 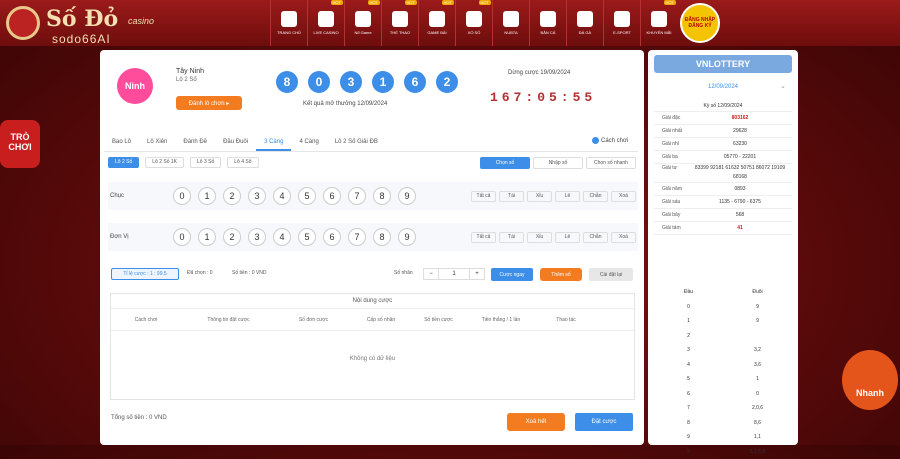 What do you see at coordinates (604, 422) in the screenshot?
I see `place-bet-button: Đặt cược` at bounding box center [604, 422].